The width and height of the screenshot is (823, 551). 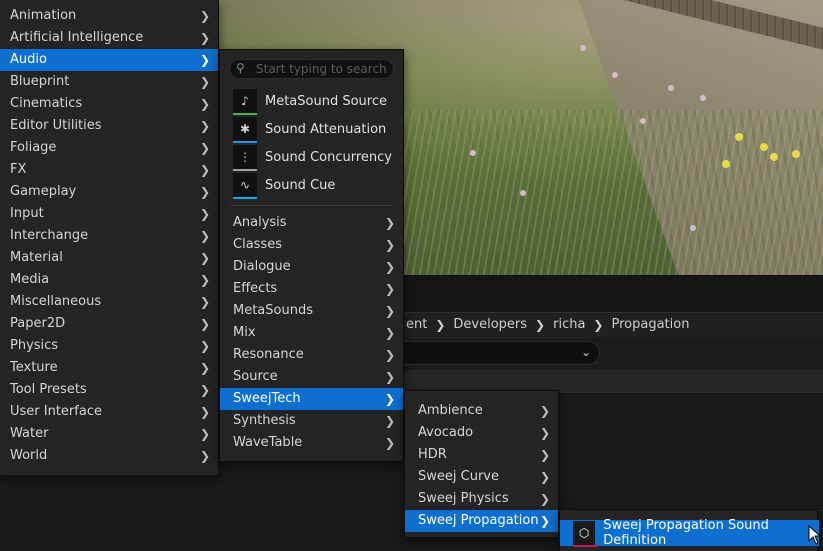 What do you see at coordinates (311, 311) in the screenshot?
I see `menu-item-metasounds: MetaSounds ❯` at bounding box center [311, 311].